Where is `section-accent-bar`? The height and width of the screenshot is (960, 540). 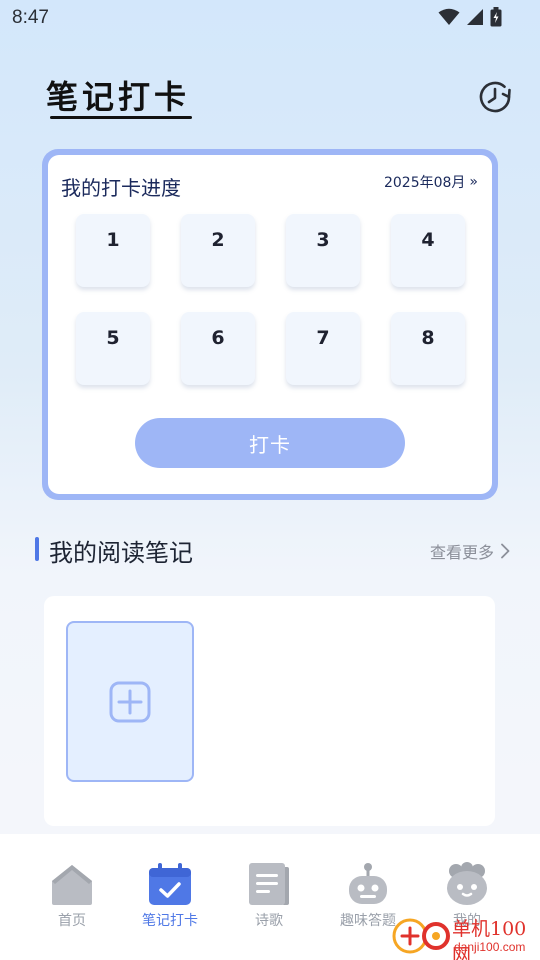
section-accent-bar is located at coordinates (37, 549).